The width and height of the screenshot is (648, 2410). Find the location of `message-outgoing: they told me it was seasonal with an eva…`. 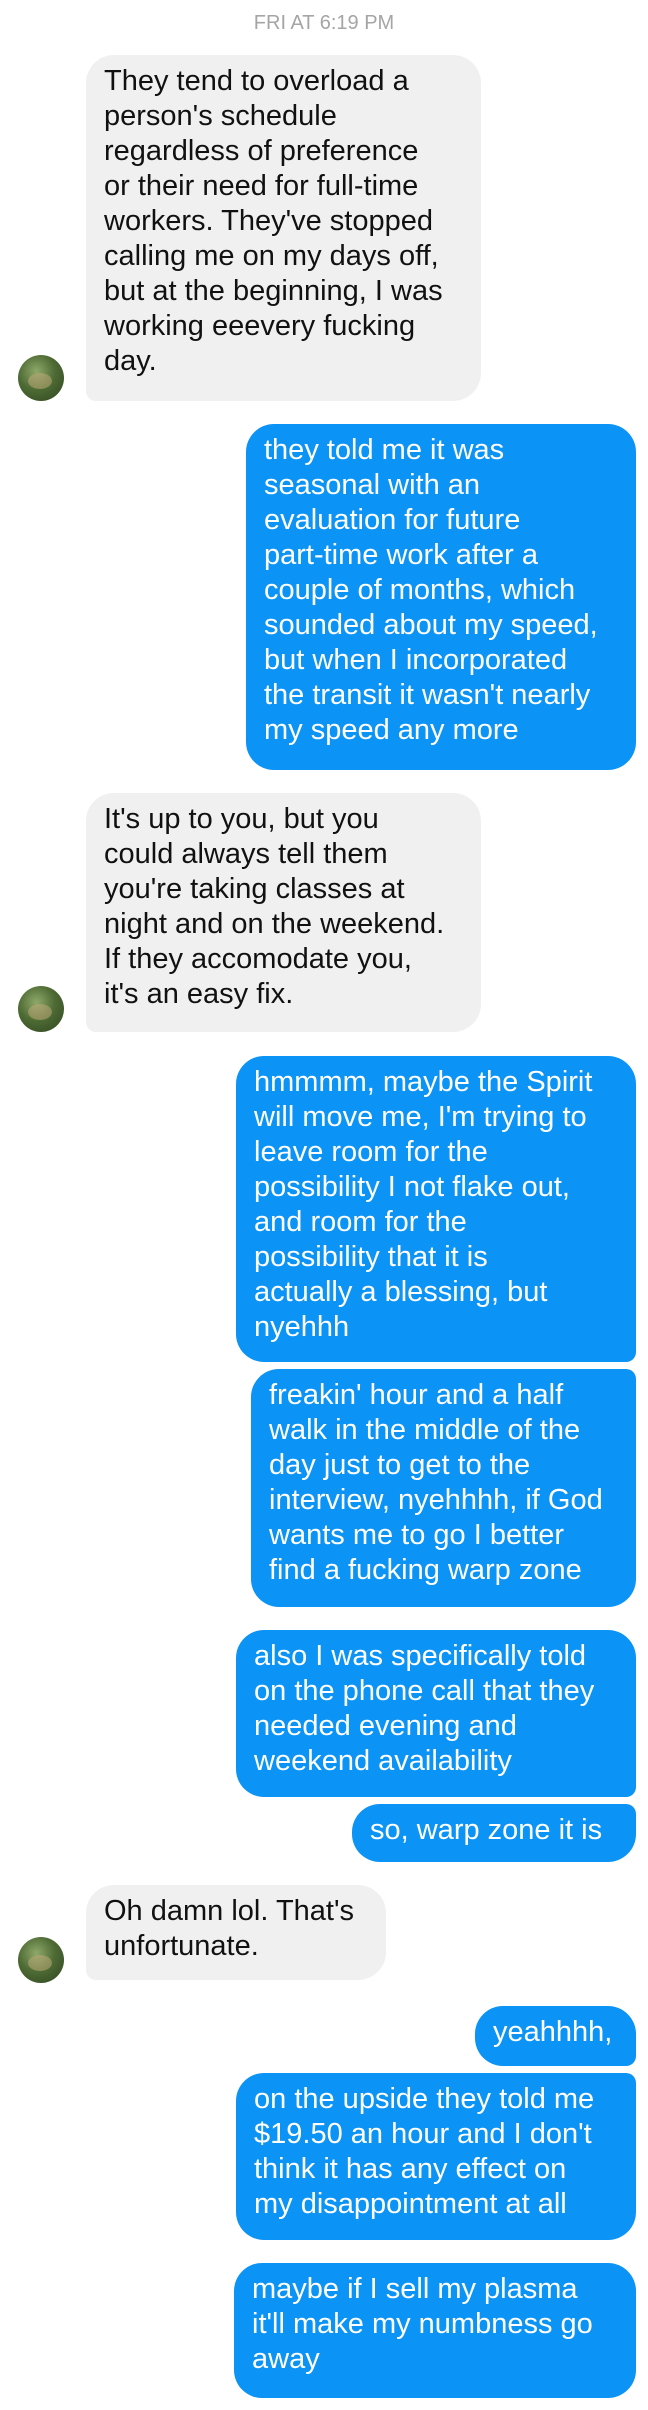

message-outgoing: they told me it was seasonal with an eva… is located at coordinates (441, 597).